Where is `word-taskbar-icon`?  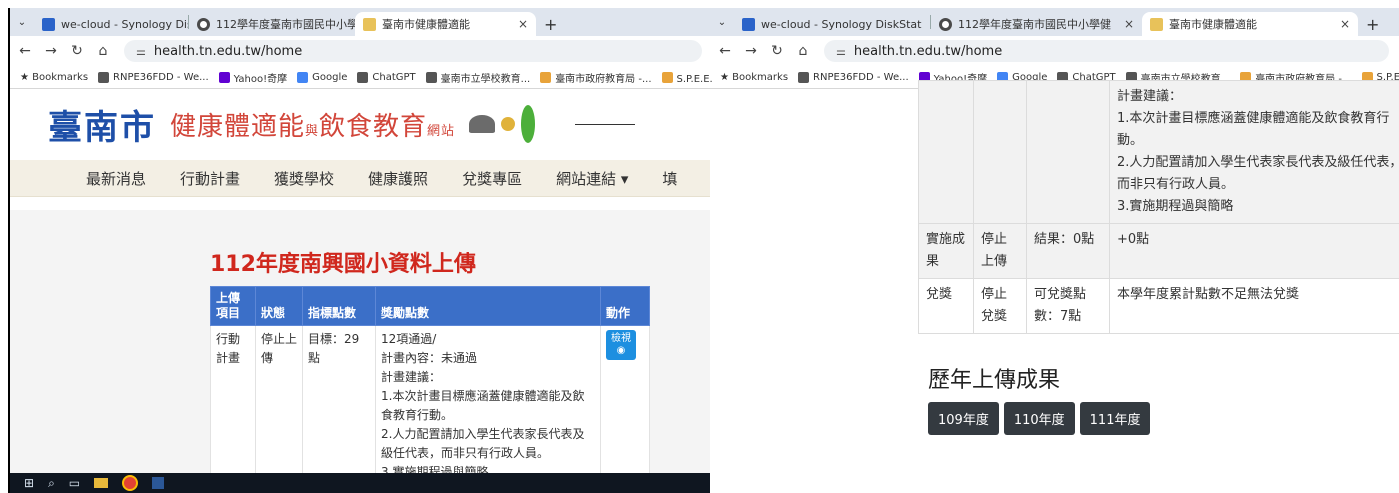 word-taskbar-icon is located at coordinates (158, 483).